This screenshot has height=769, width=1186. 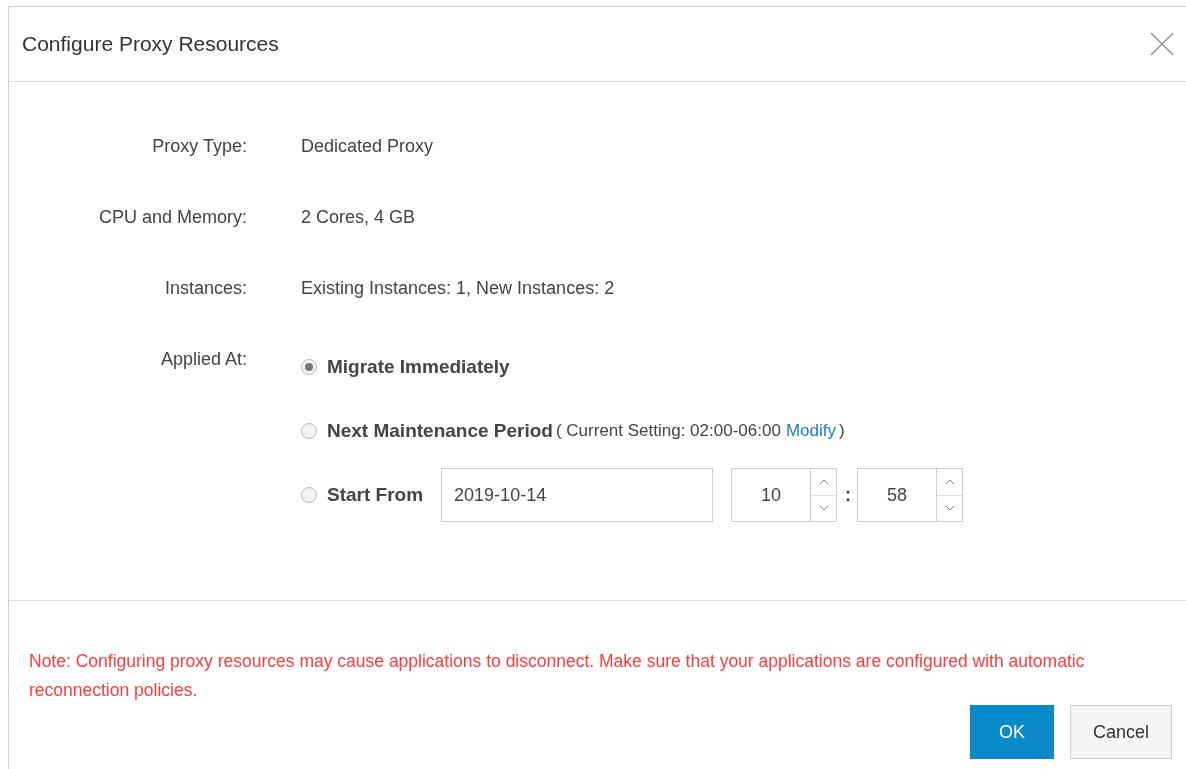 What do you see at coordinates (418, 367) in the screenshot?
I see `option-label: Migrate Immediately` at bounding box center [418, 367].